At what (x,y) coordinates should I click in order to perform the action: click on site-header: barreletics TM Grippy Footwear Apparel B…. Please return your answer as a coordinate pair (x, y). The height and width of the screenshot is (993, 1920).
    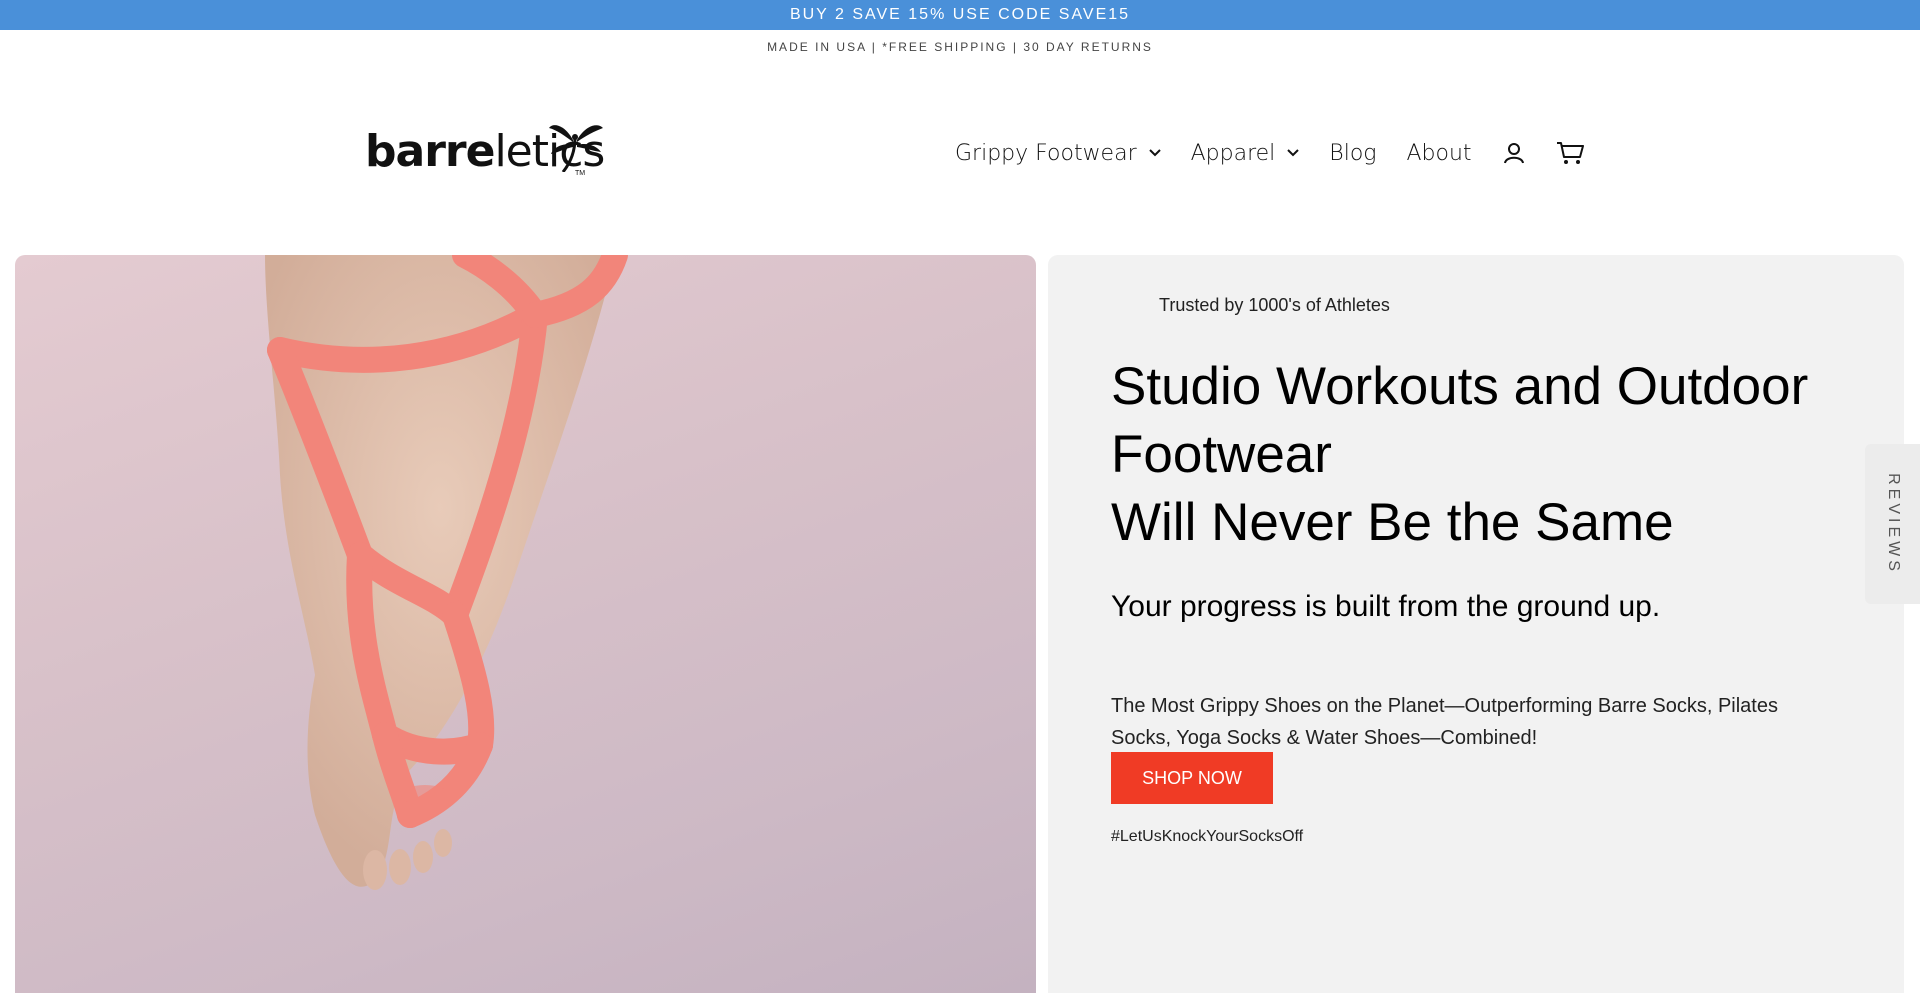
    Looking at the image, I should click on (960, 152).